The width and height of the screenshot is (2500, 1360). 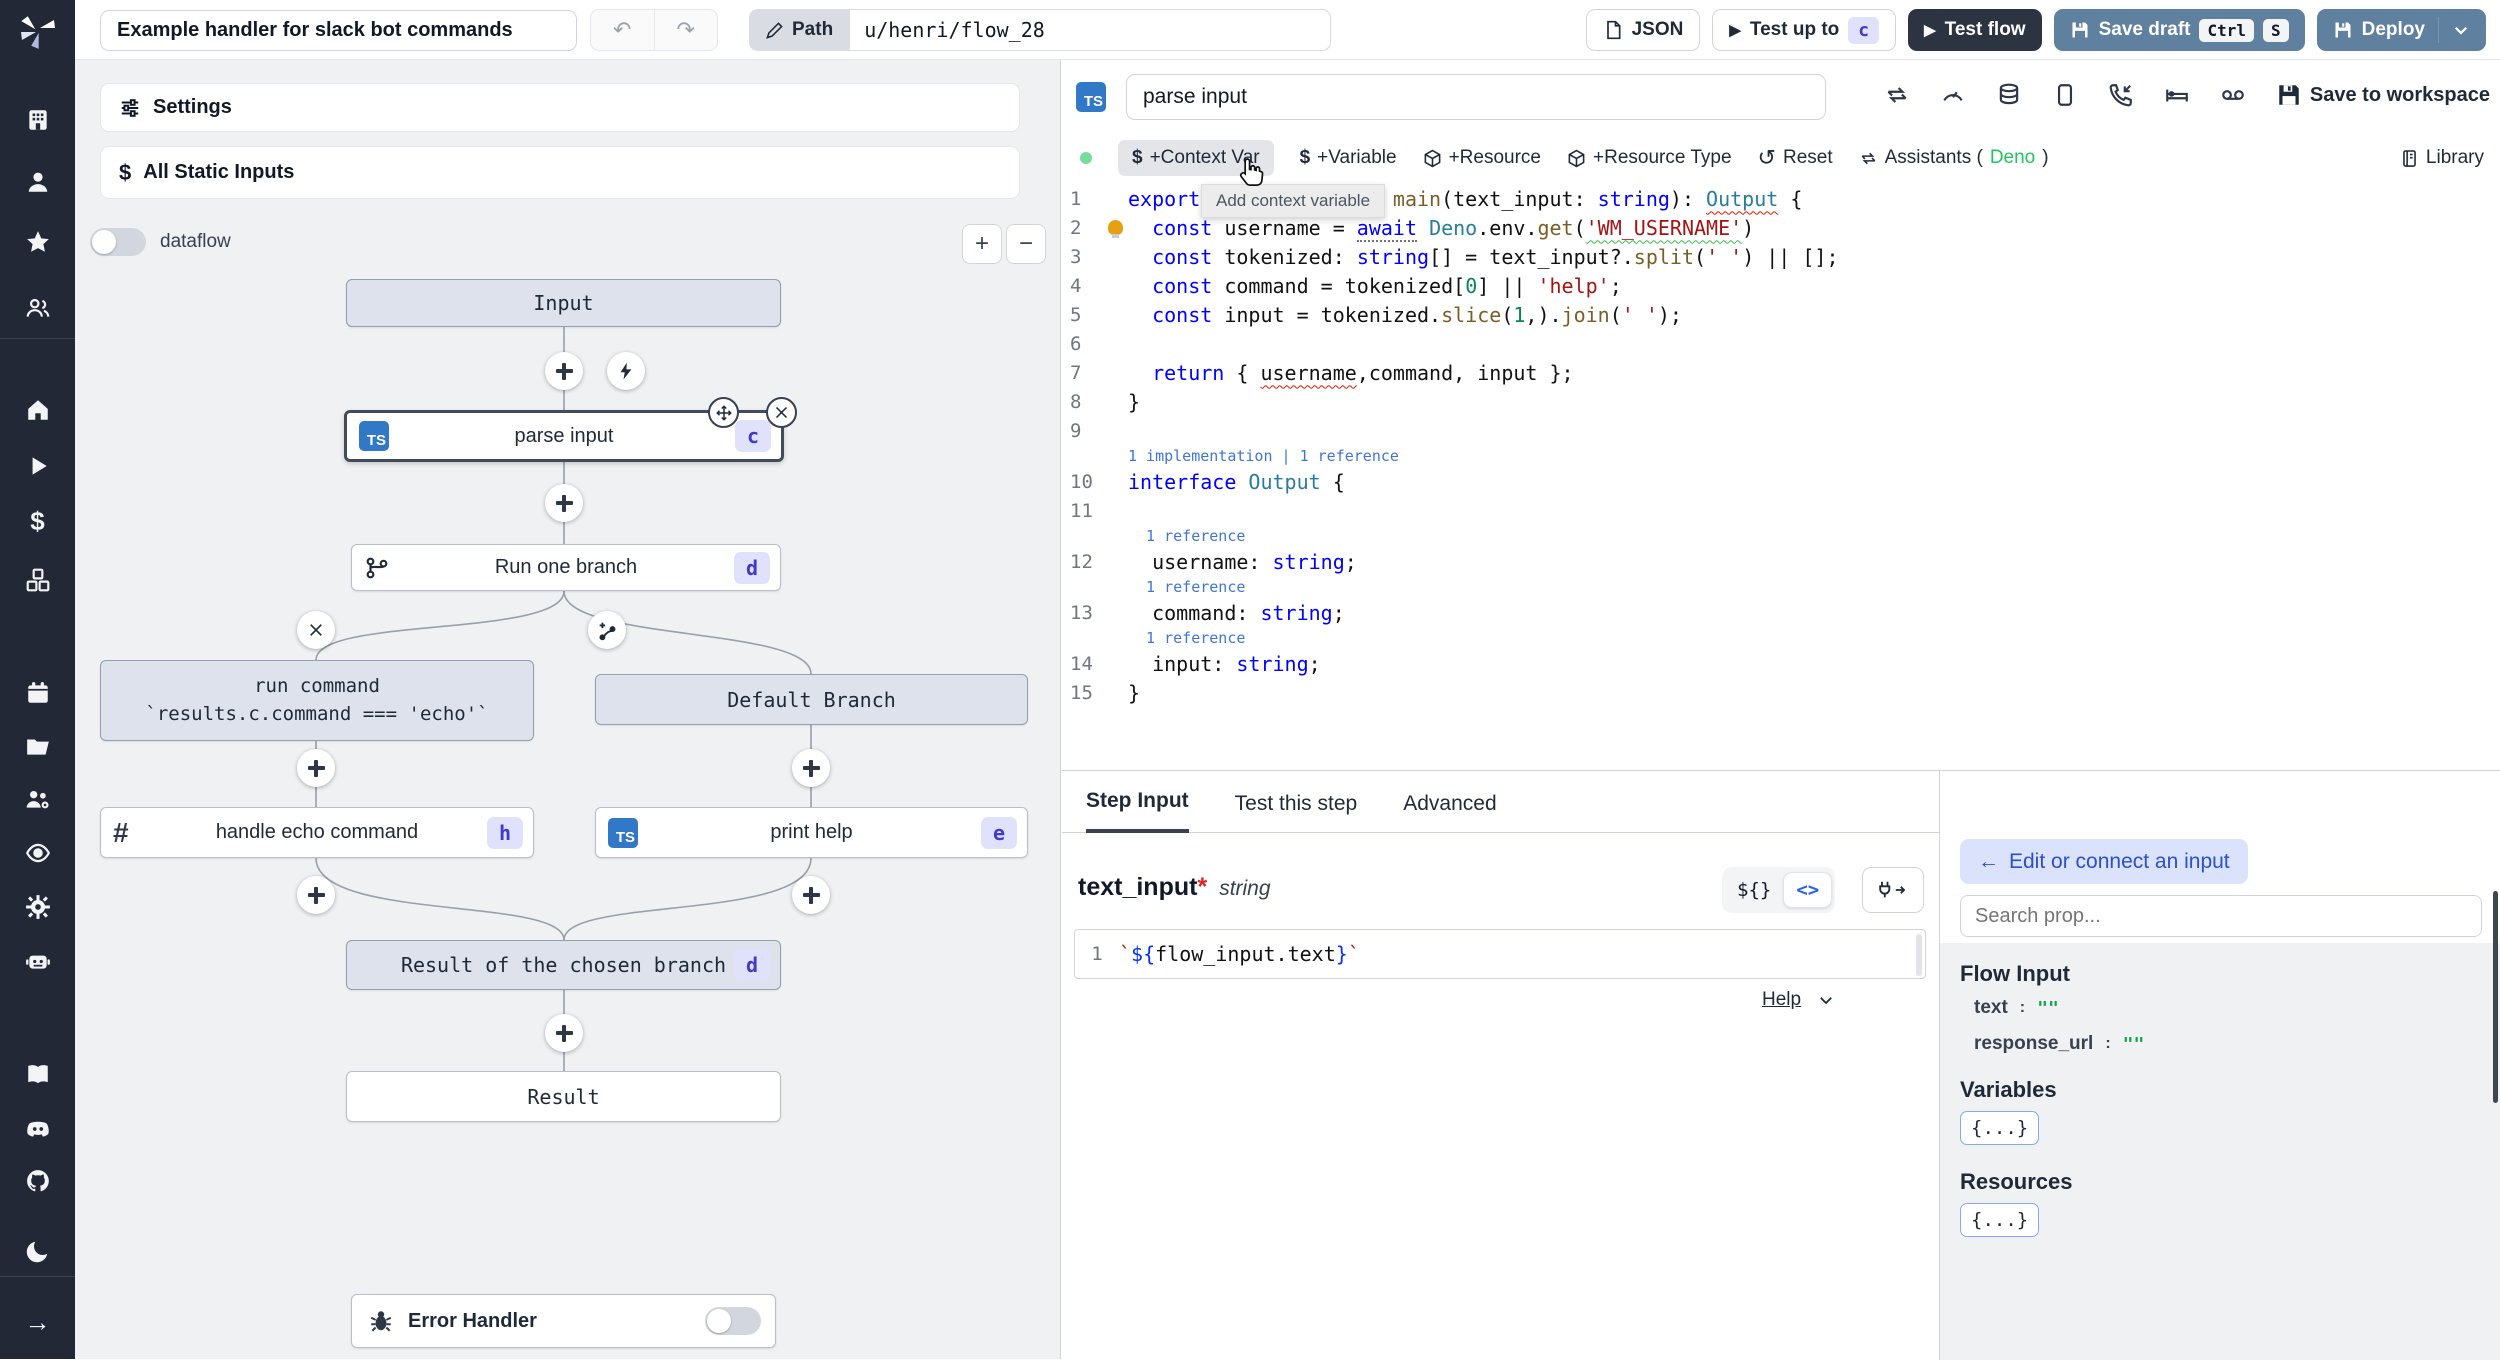 I want to click on tab-step-input: Step Input, so click(x=1137, y=811).